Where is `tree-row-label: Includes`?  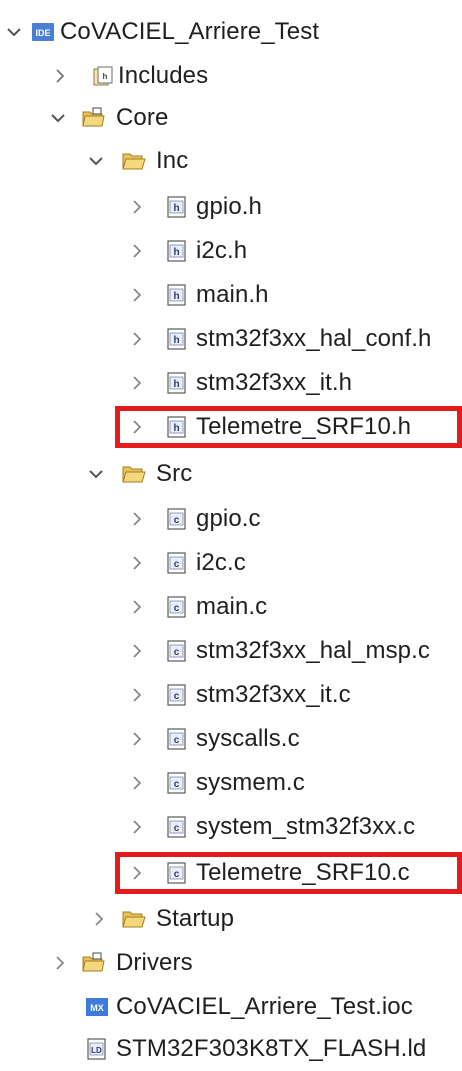 tree-row-label: Includes is located at coordinates (163, 75).